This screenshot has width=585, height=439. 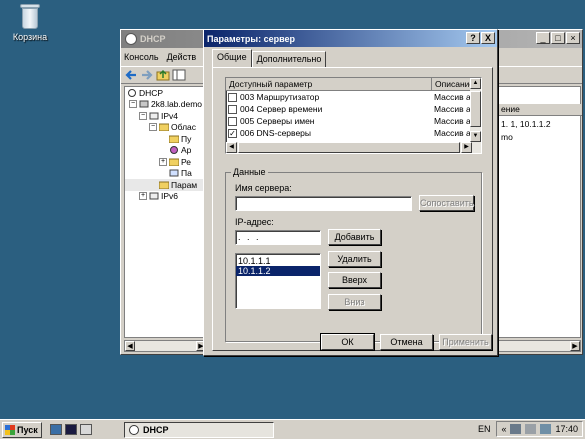 I want to click on recycle-bin-label: Корзина, so click(x=30, y=37).